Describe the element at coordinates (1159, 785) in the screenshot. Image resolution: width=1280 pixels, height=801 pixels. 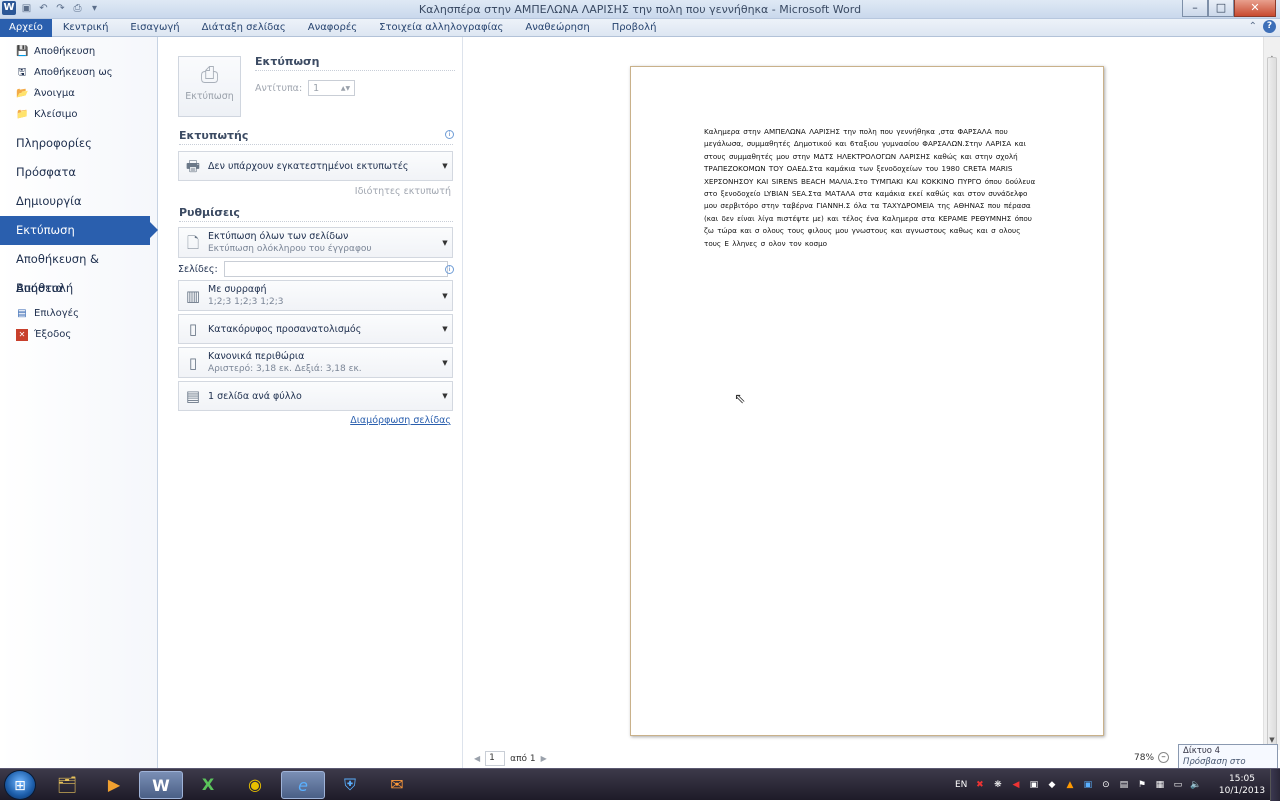
I see `tray-app-icon: ▦` at that location.